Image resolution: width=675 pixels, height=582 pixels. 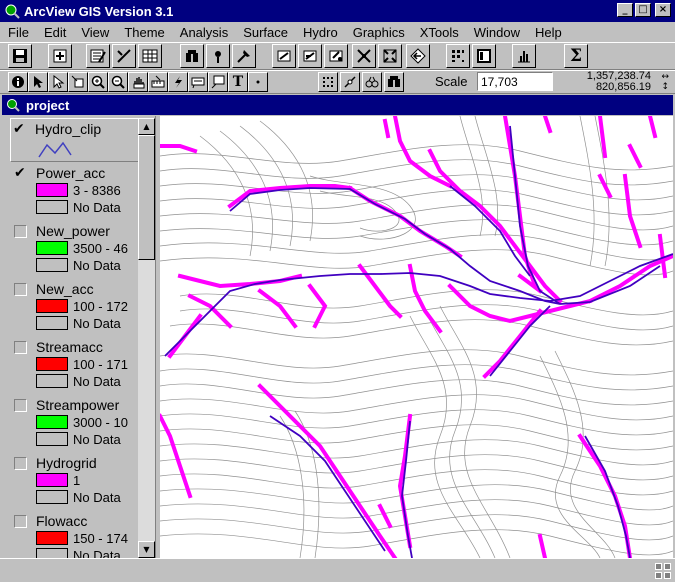 What do you see at coordinates (58, 82) in the screenshot?
I see `vertex-edit-icon` at bounding box center [58, 82].